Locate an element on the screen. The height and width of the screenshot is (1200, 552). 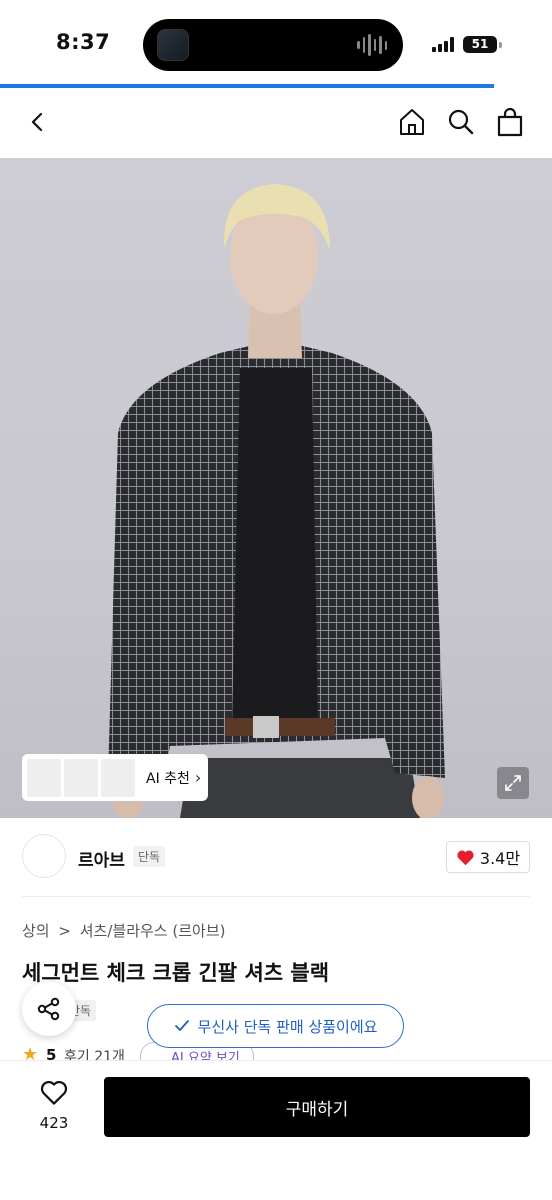
home-button is located at coordinates (412, 122).